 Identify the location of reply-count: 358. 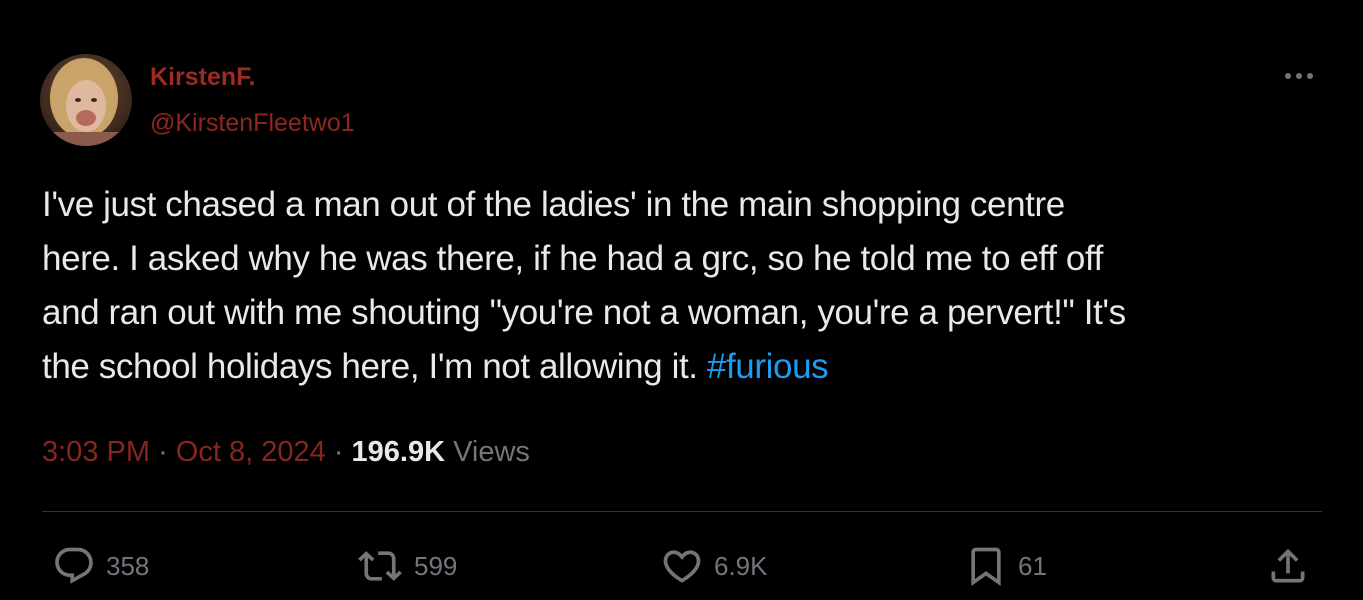
(128, 566).